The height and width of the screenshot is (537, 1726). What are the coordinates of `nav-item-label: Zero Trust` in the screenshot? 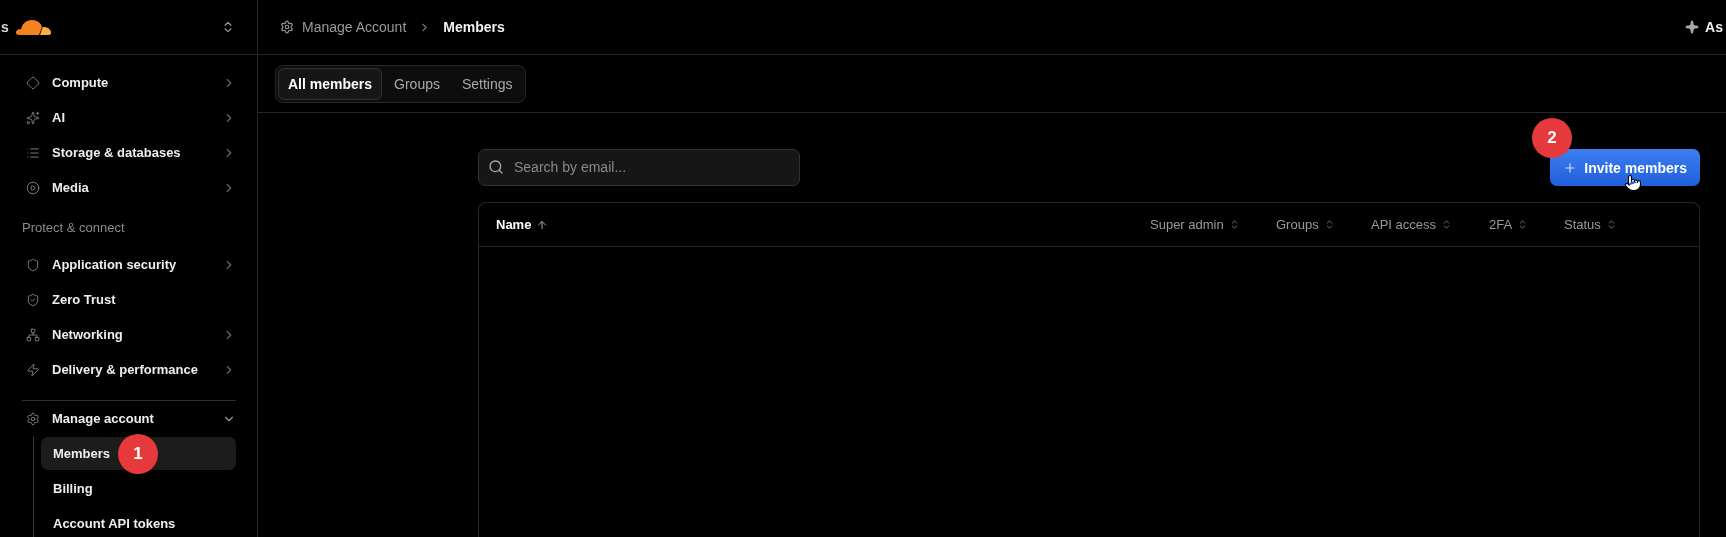 It's located at (84, 299).